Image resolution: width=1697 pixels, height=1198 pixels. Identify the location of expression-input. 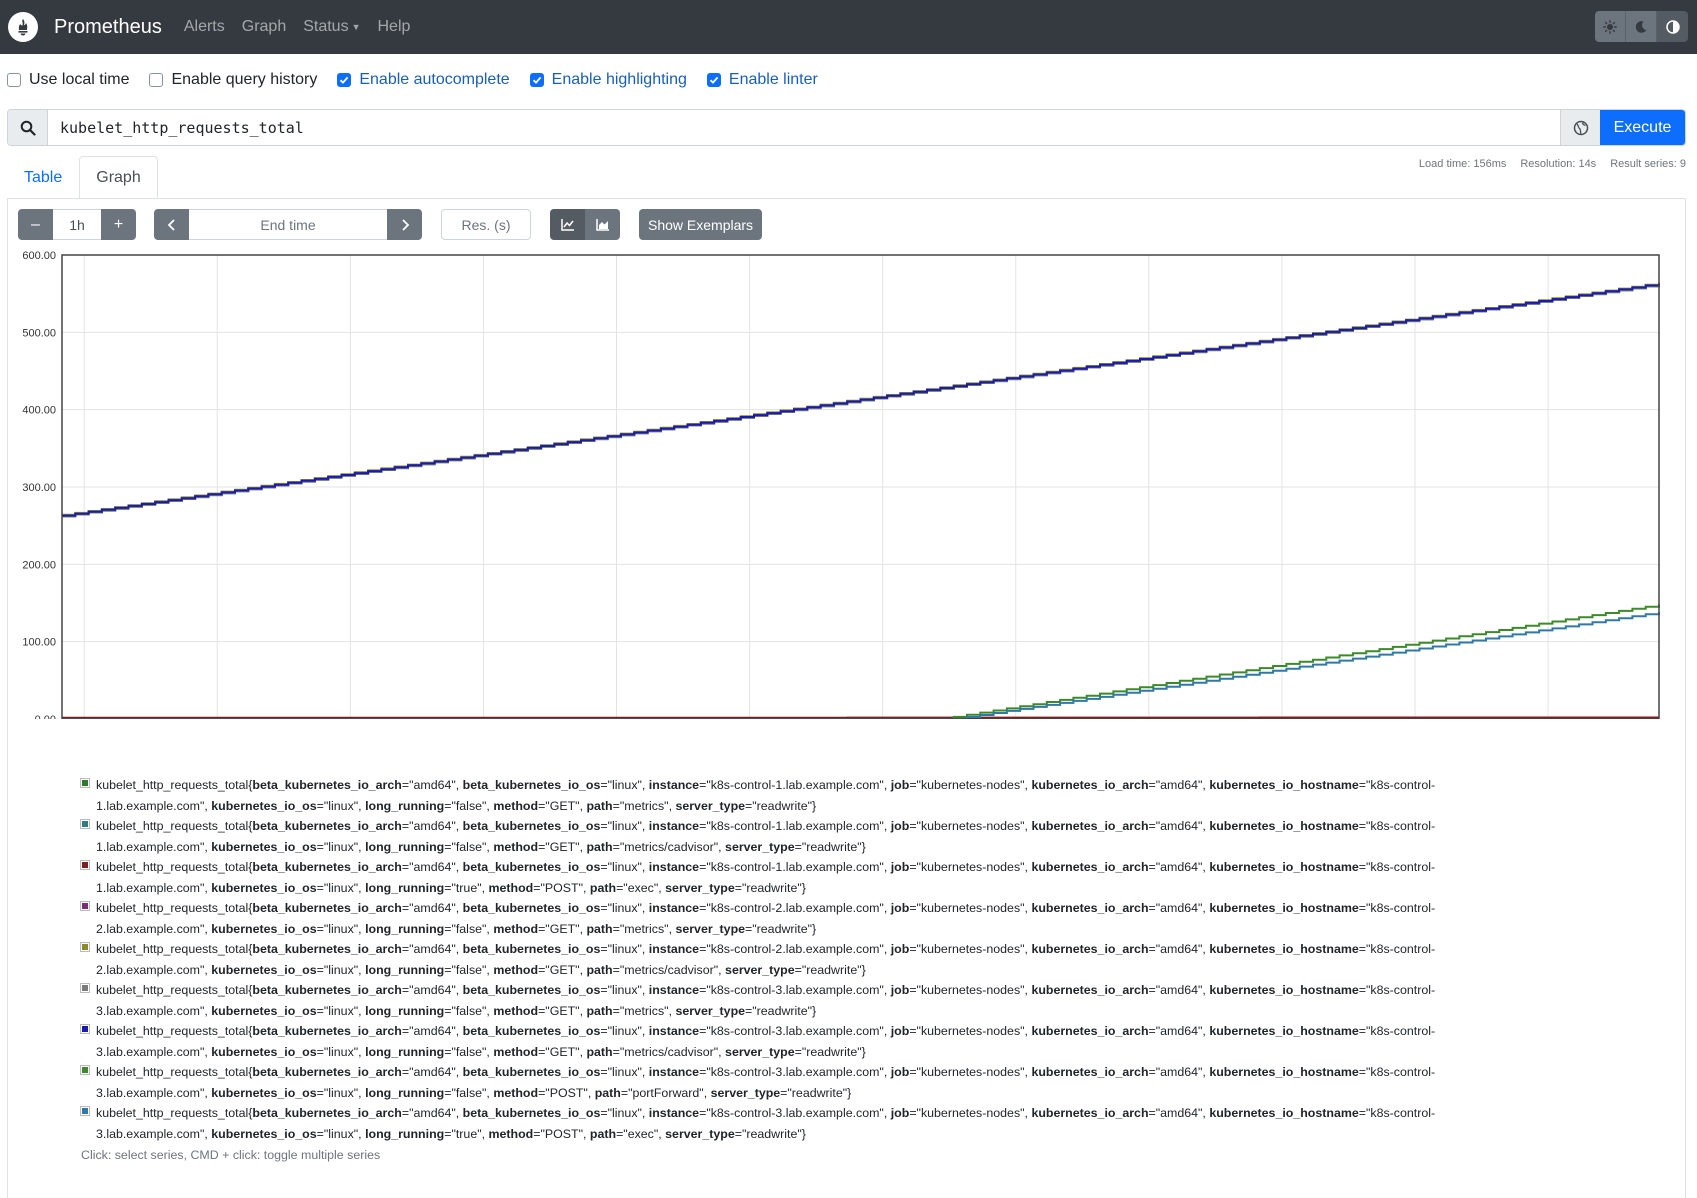
(804, 127).